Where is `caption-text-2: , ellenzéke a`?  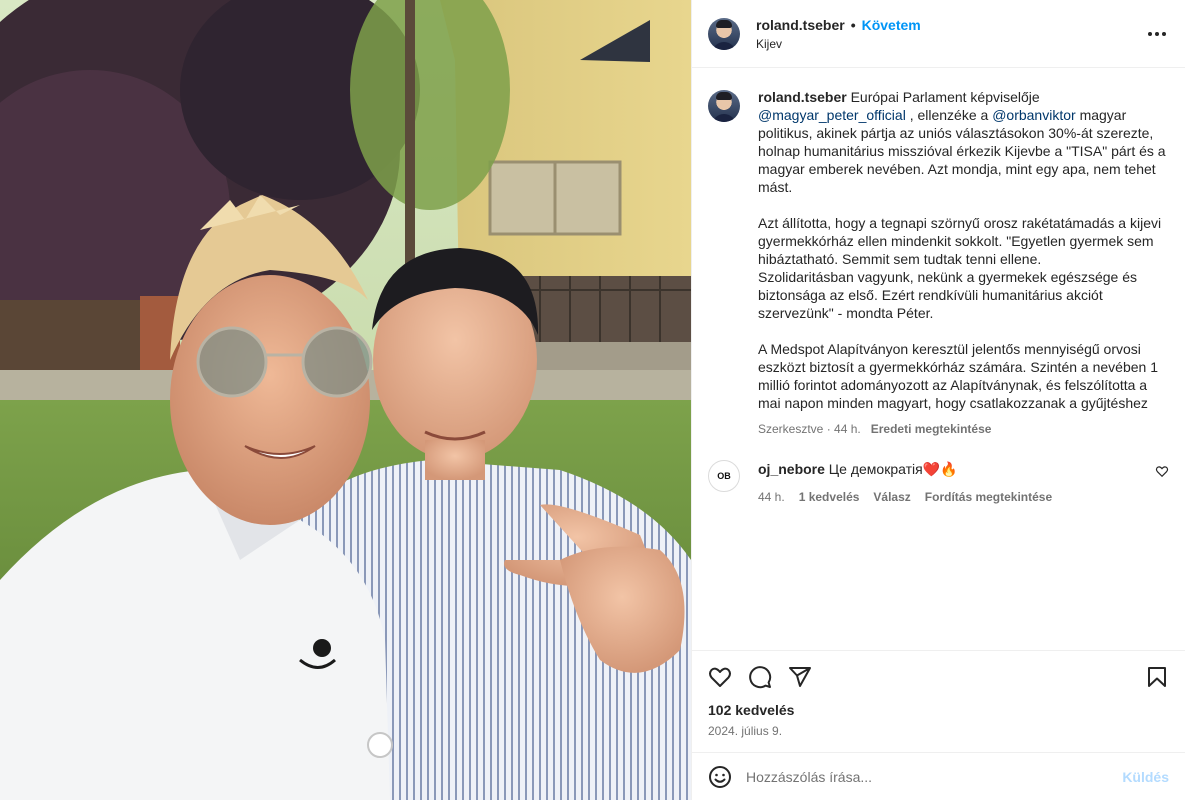
caption-text-2: , ellenzéke a is located at coordinates (949, 115).